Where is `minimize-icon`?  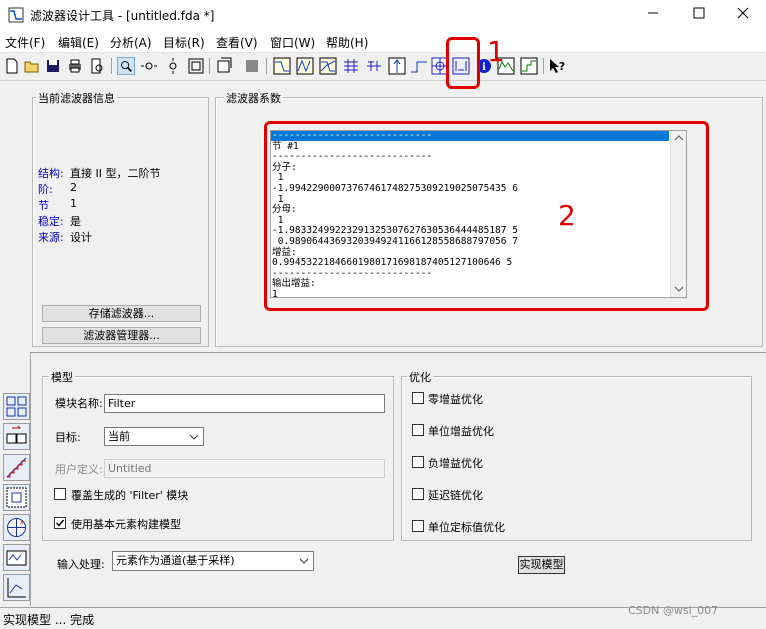
minimize-icon is located at coordinates (653, 13).